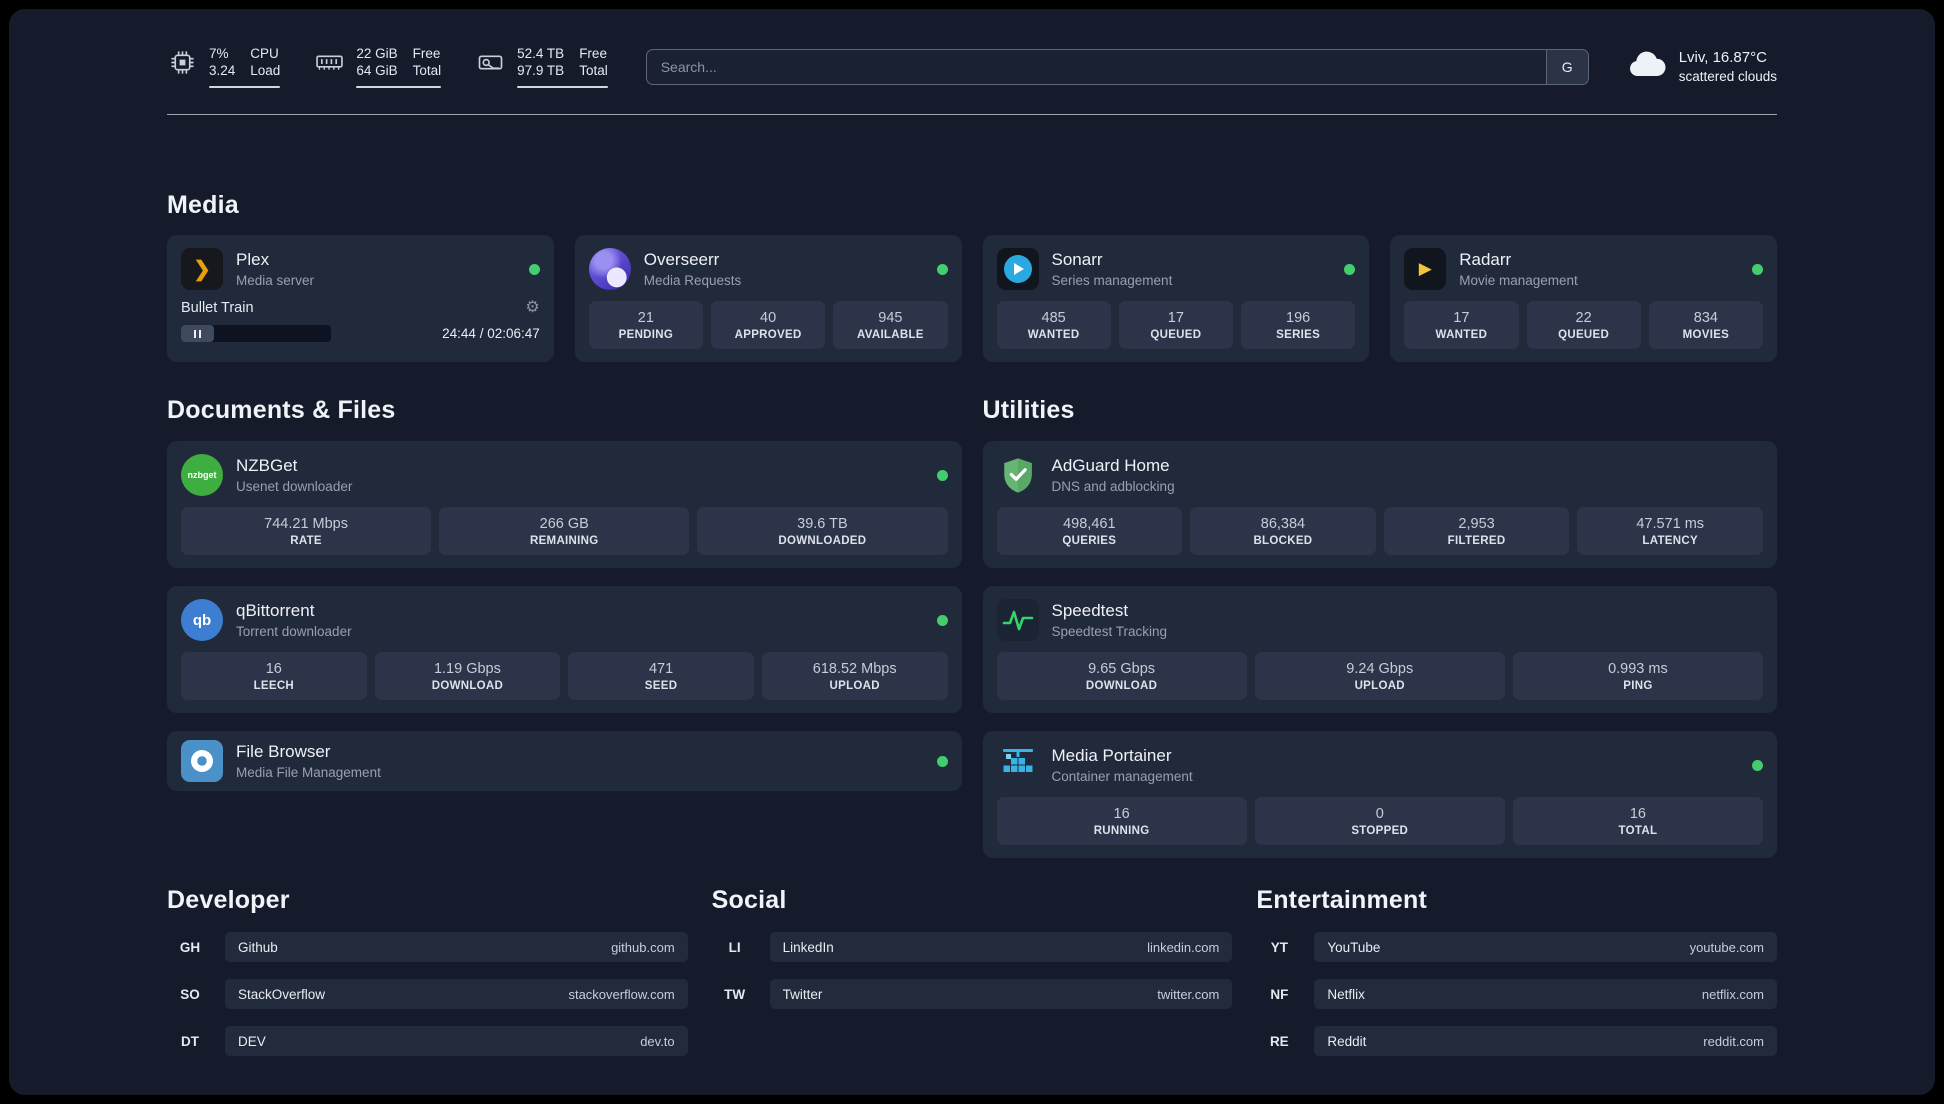  What do you see at coordinates (661, 668) in the screenshot?
I see `stat-value: 471` at bounding box center [661, 668].